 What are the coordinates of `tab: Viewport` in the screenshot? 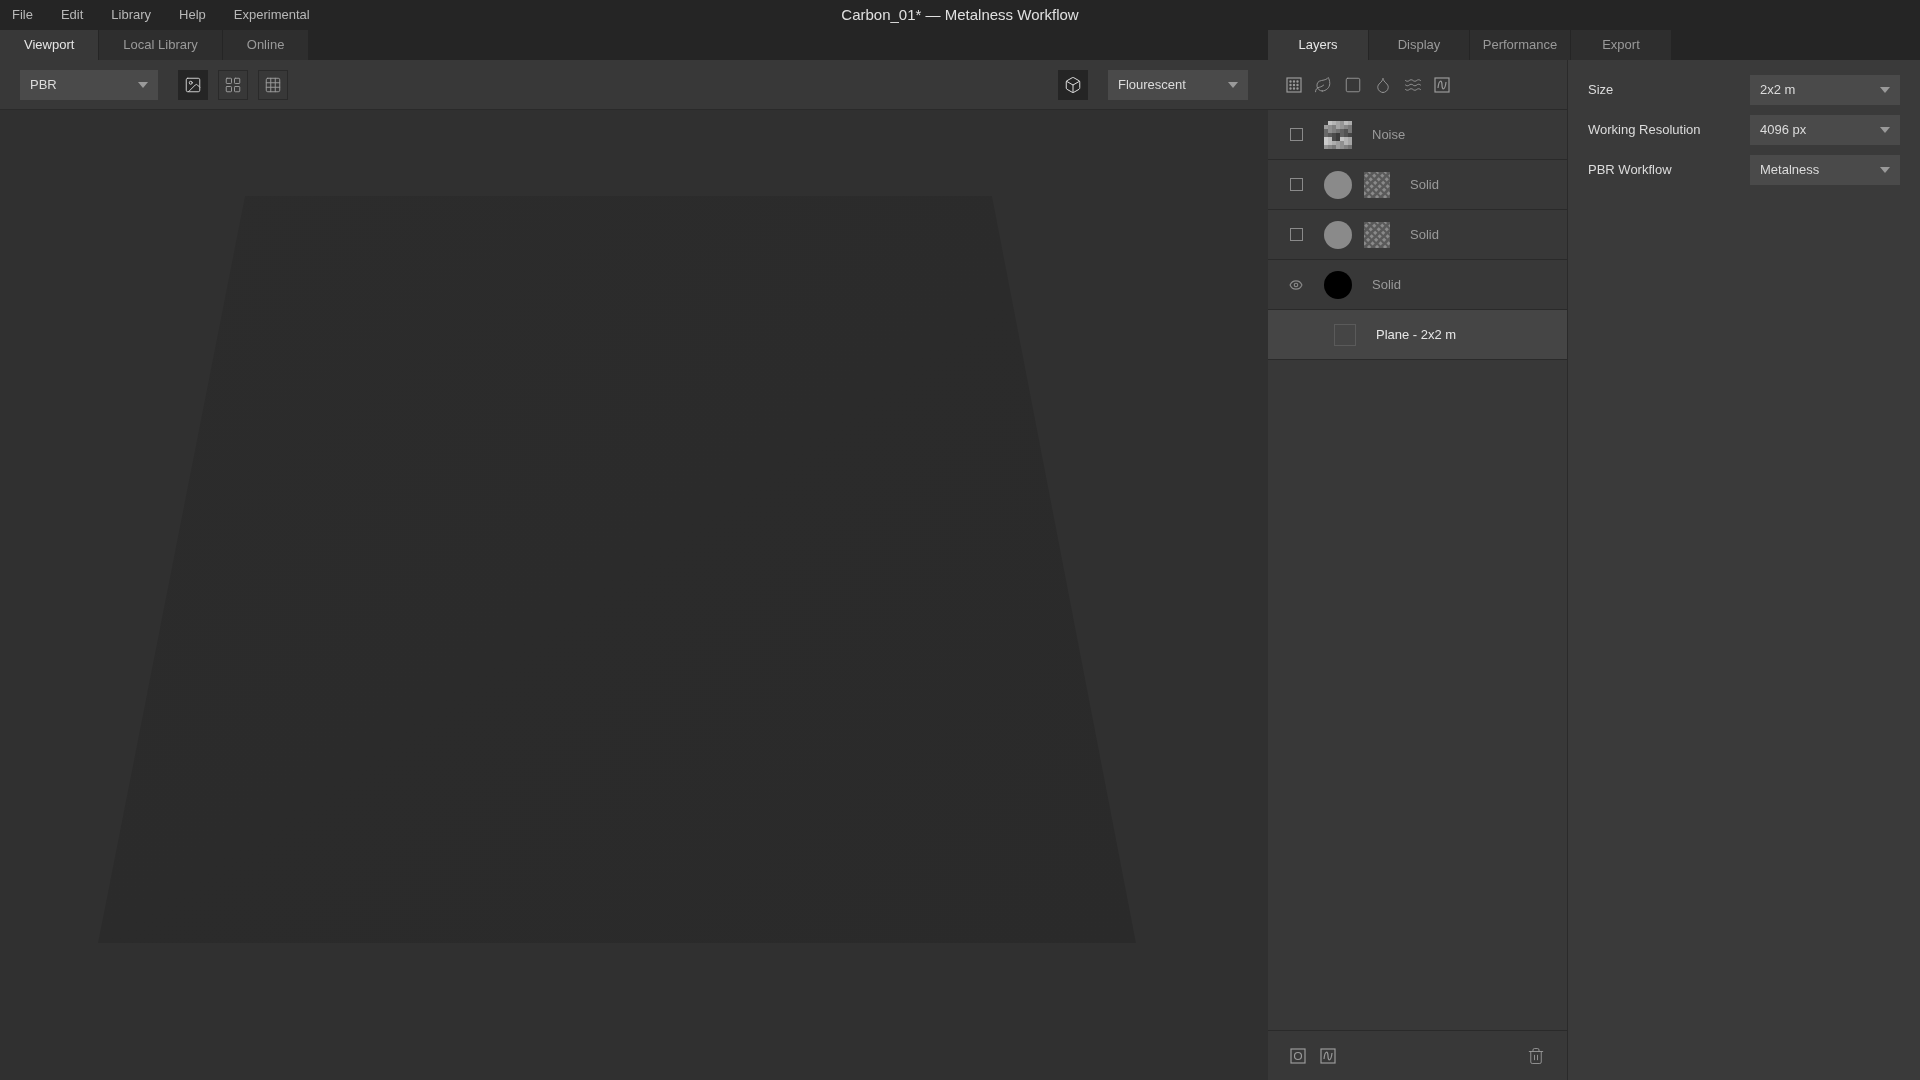 It's located at (49, 45).